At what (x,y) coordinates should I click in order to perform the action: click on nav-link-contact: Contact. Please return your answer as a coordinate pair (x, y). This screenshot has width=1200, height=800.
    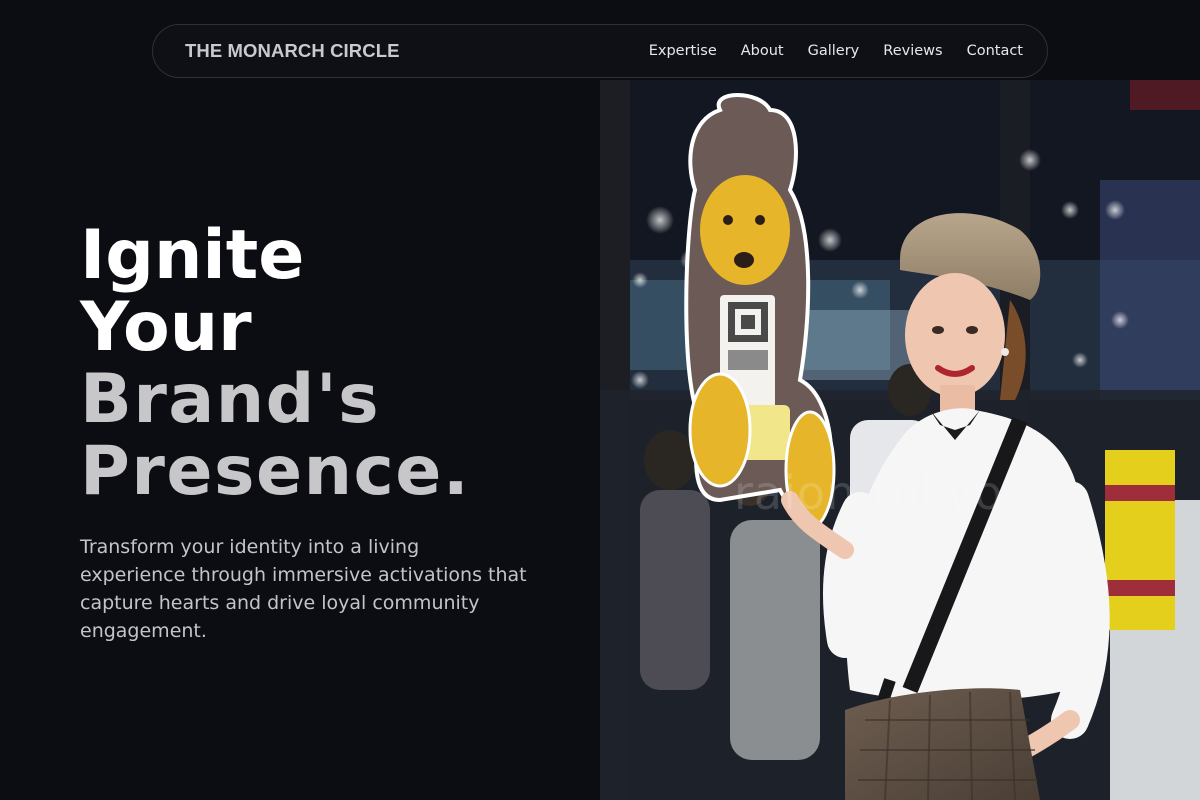
    Looking at the image, I should click on (995, 51).